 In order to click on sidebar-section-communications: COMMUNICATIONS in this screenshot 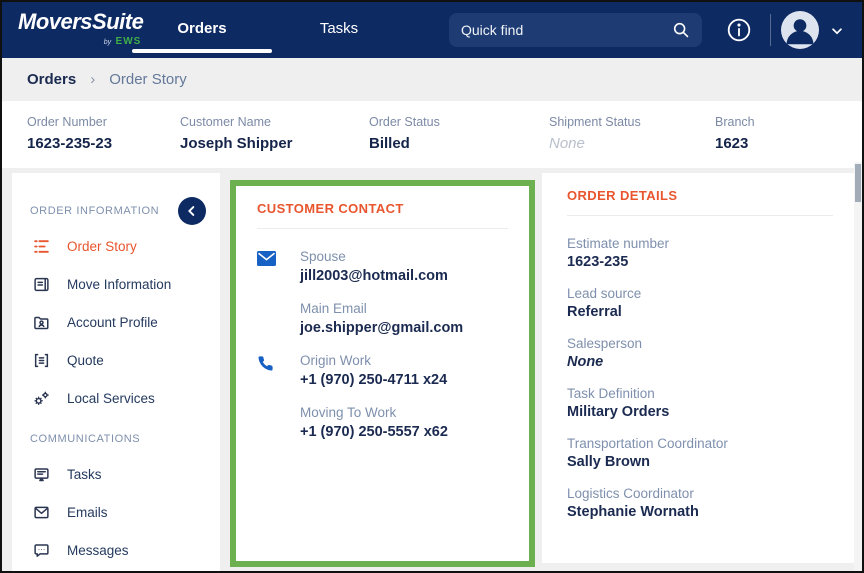, I will do `click(85, 439)`.